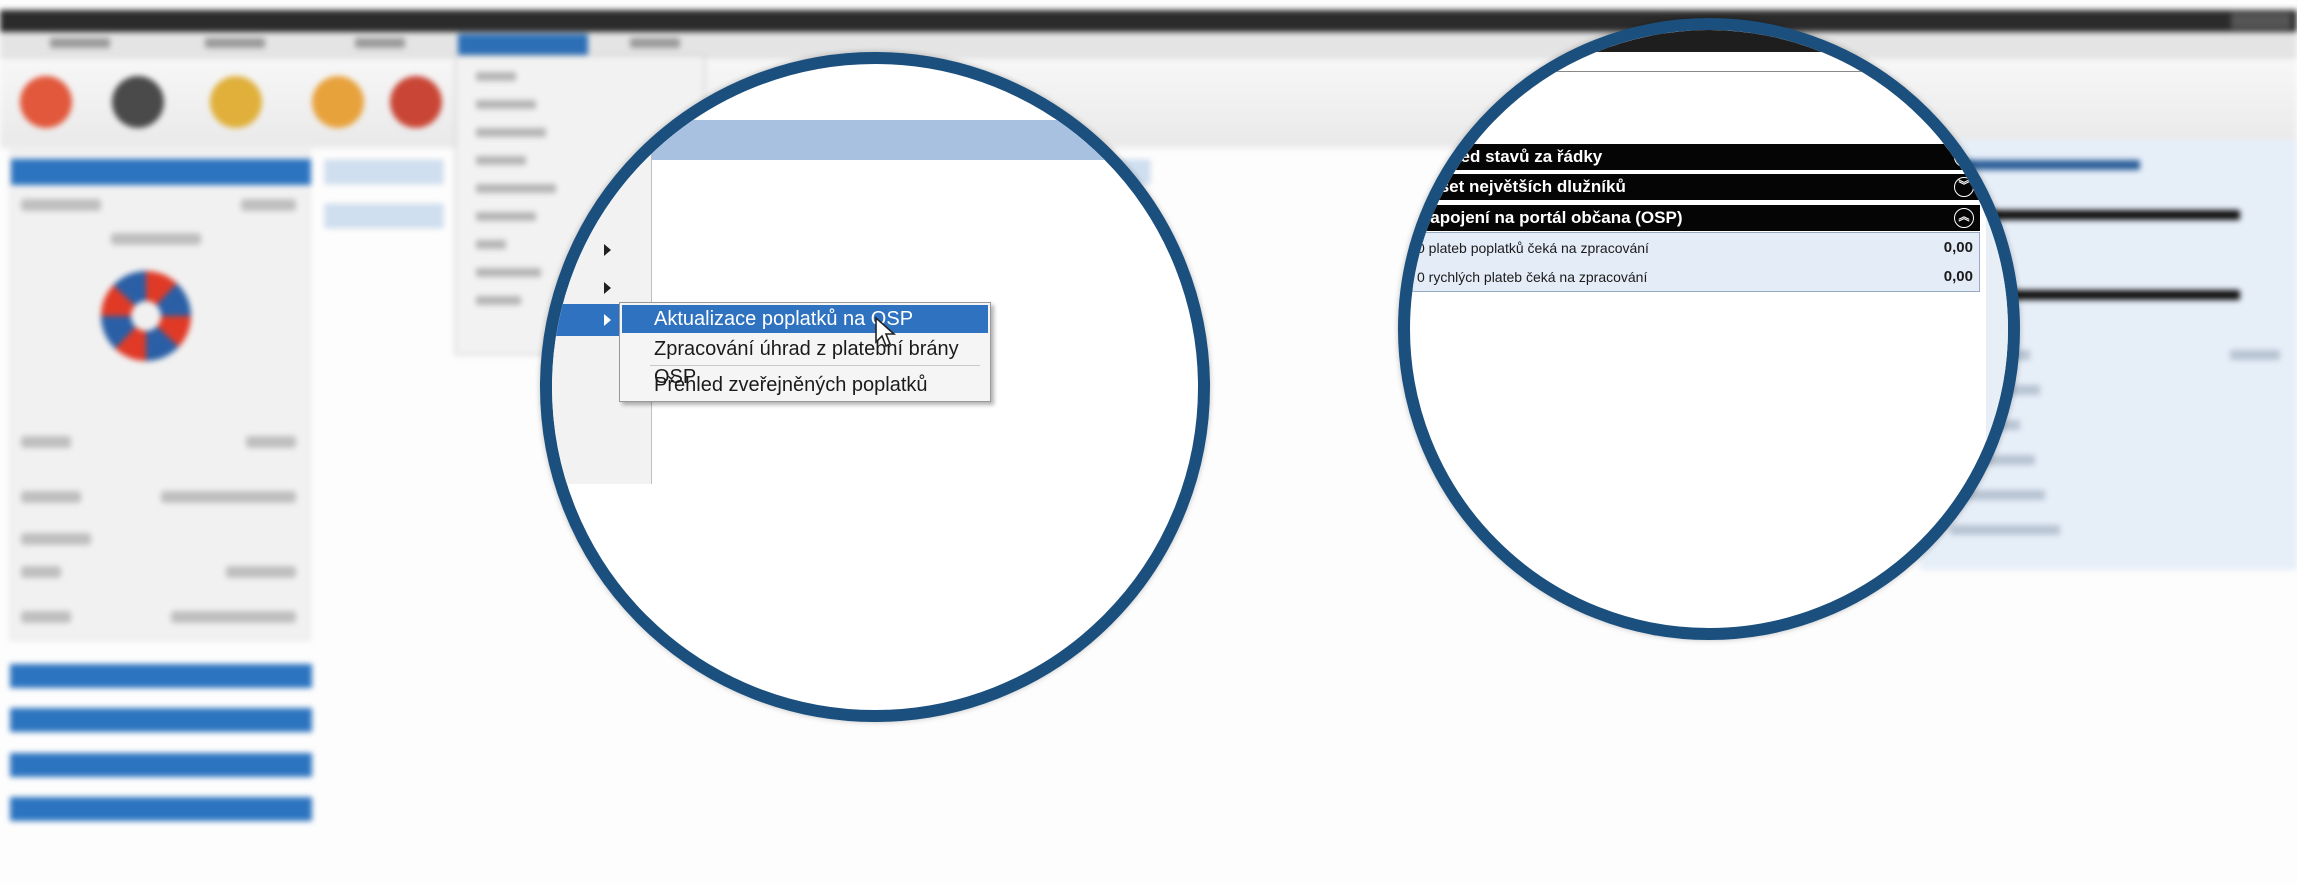 This screenshot has width=2297, height=883. I want to click on panel-header-osp: Napojení na portál občana (OSP) ︽, so click(1696, 218).